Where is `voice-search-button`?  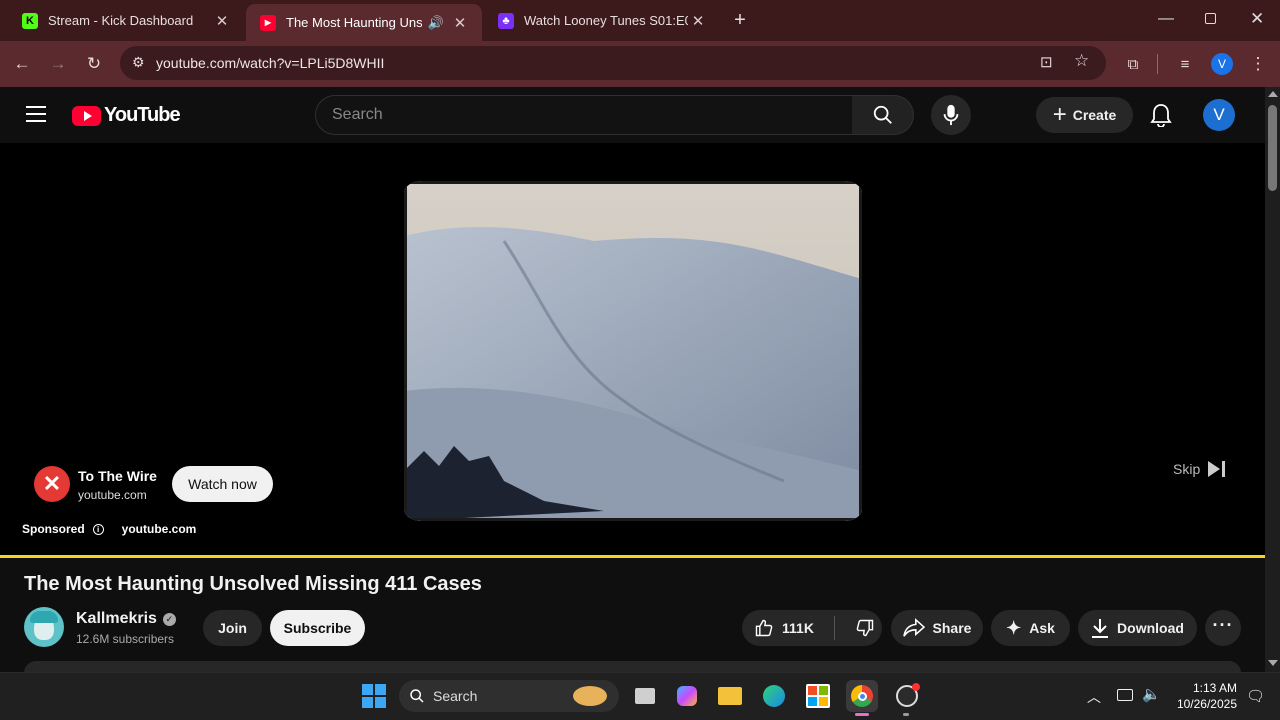 voice-search-button is located at coordinates (951, 115).